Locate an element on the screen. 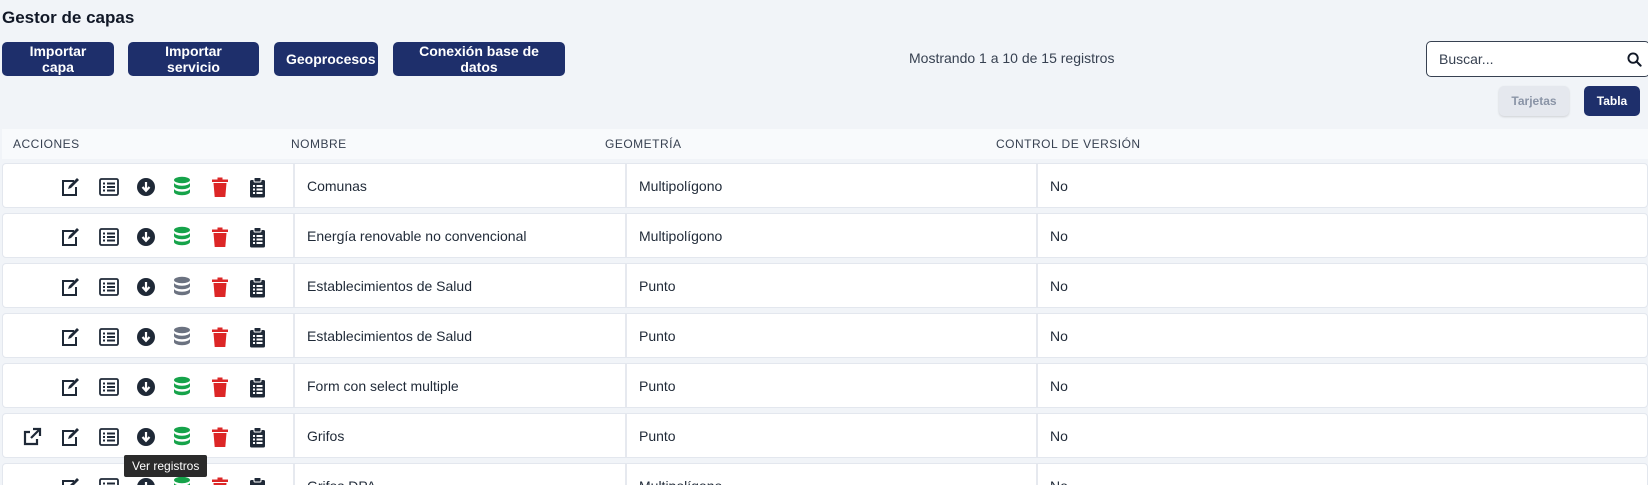  table-row: Grifos Punto No is located at coordinates (825, 435).